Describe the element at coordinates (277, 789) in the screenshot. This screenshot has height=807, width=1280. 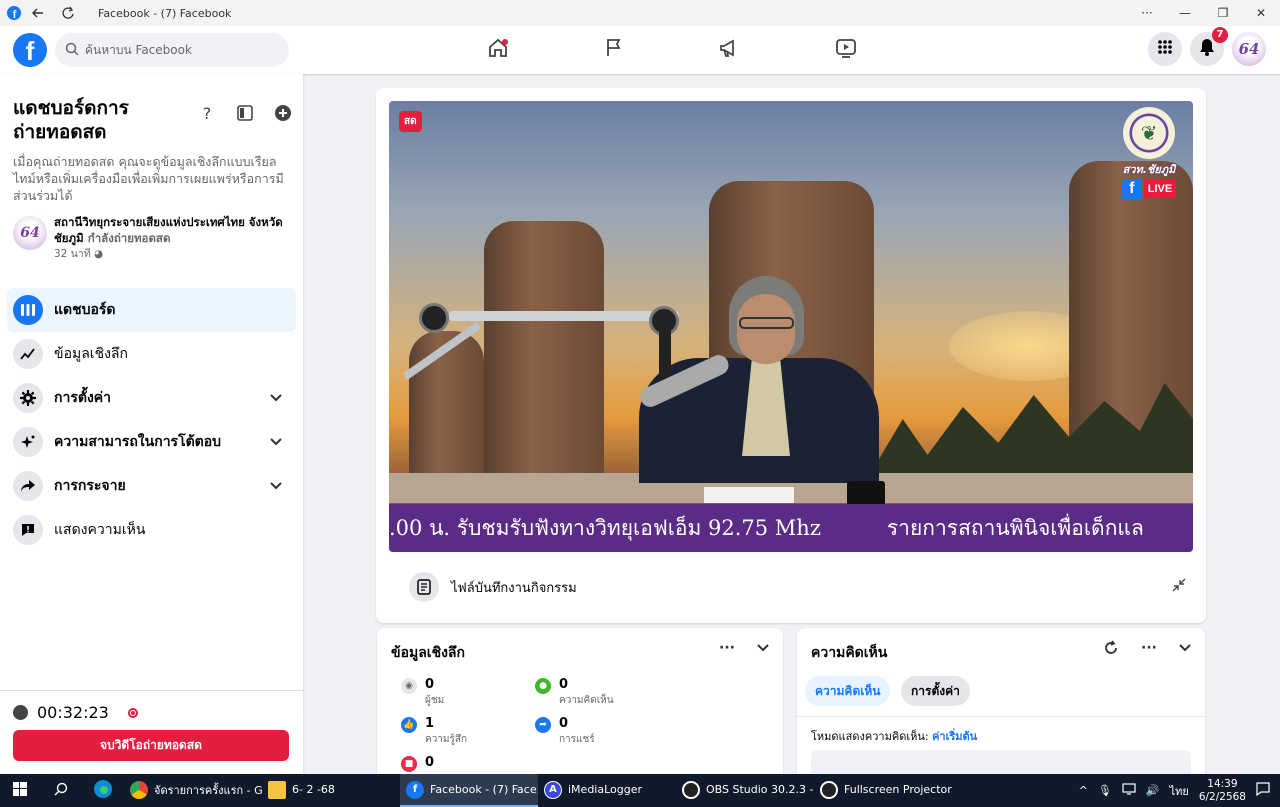
I see `folder-icon` at that location.